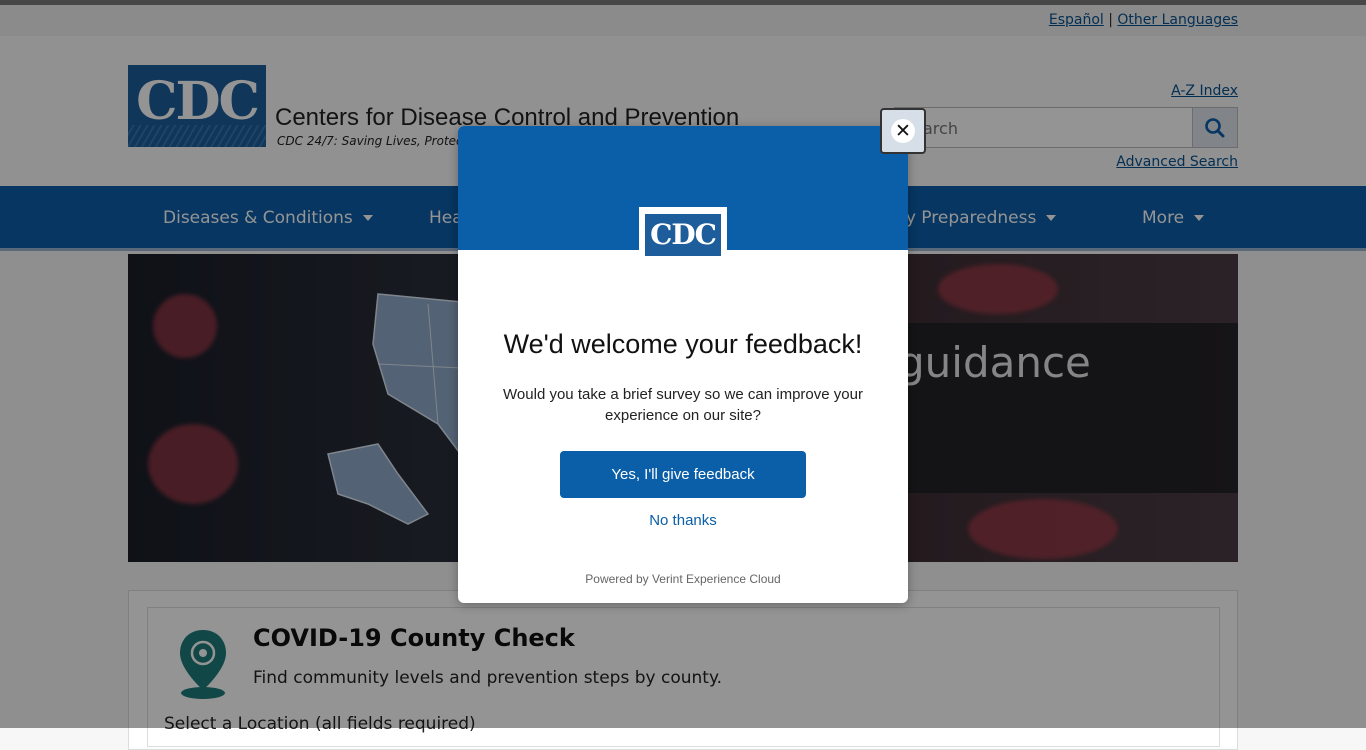 The image size is (1366, 750). What do you see at coordinates (683, 474) in the screenshot?
I see `give-feedback-button: Yes, I'll give feedback` at bounding box center [683, 474].